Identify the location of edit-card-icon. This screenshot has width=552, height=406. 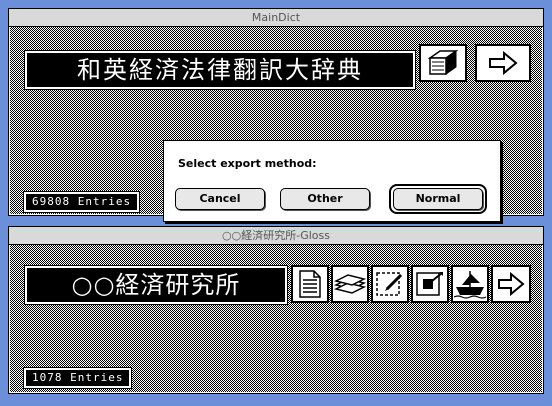
(390, 284).